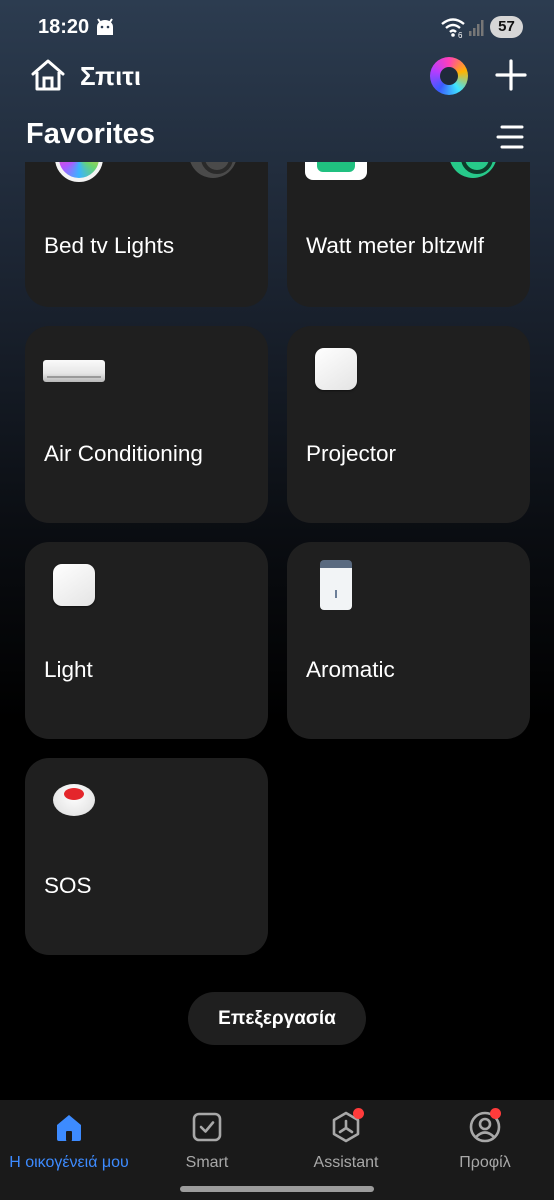 The height and width of the screenshot is (1200, 554). I want to click on nav-label: Smart, so click(207, 1162).